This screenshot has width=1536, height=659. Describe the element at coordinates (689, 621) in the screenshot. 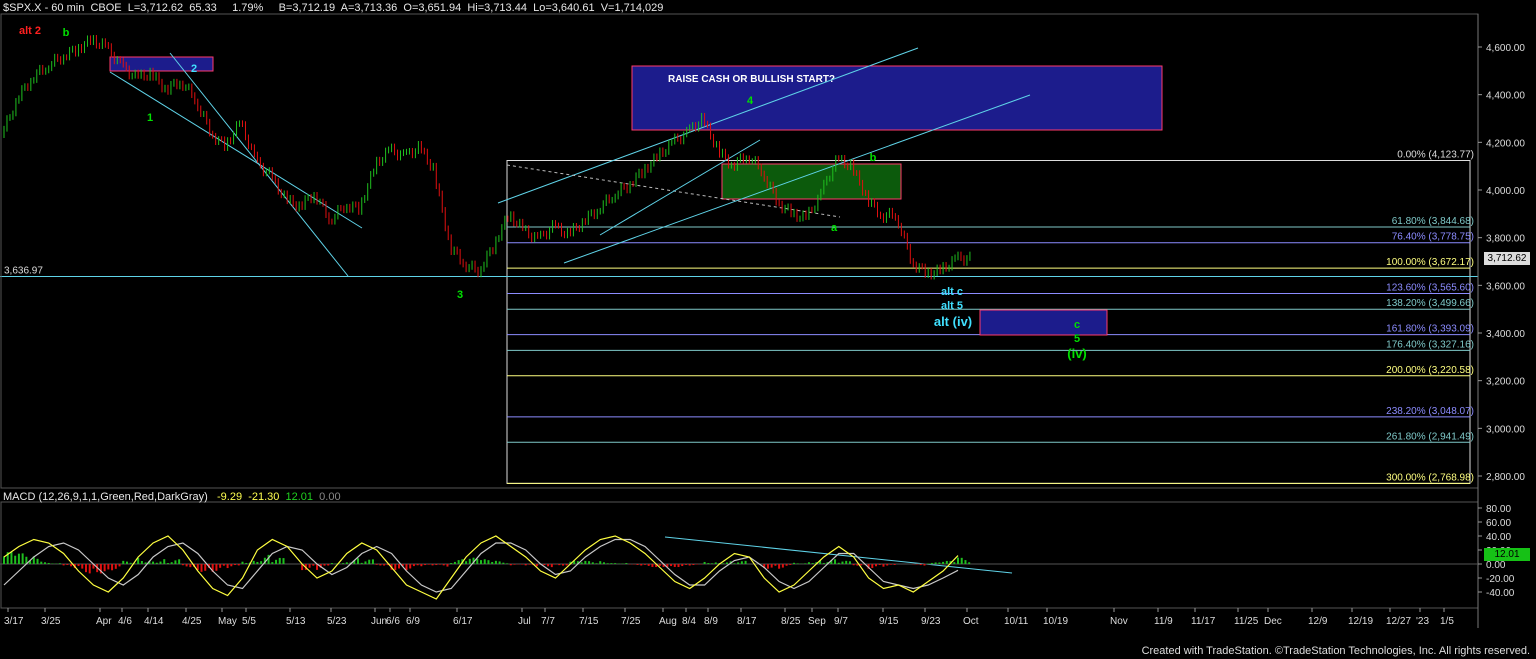

I see `x-tick-label: 8/4` at that location.